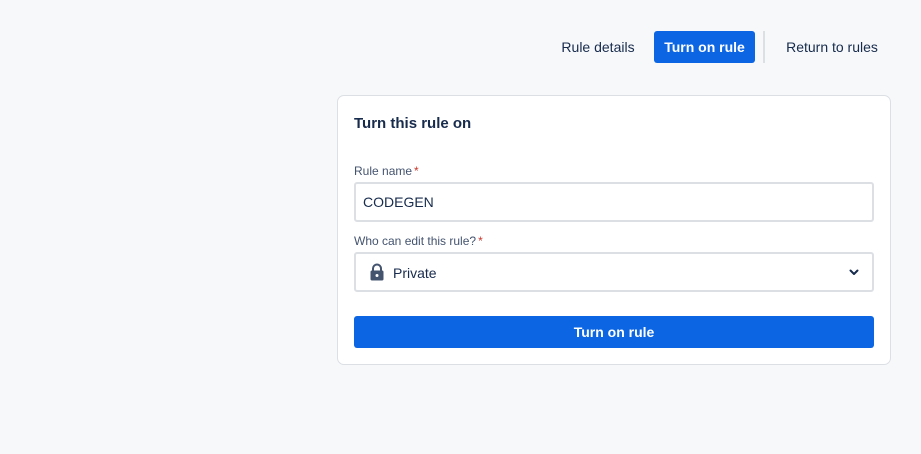 This screenshot has width=921, height=454. I want to click on edit-permission-label-text: Who can edit this rule?, so click(415, 241).